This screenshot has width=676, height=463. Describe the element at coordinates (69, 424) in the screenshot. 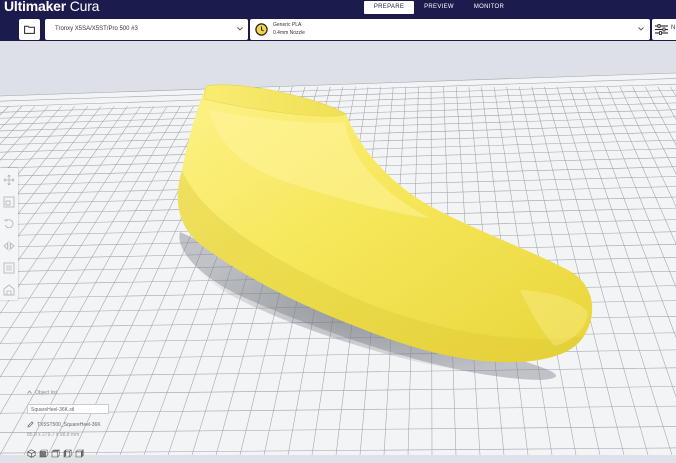

I see `job-name: TX5ST500_SquareHeel-36K` at that location.